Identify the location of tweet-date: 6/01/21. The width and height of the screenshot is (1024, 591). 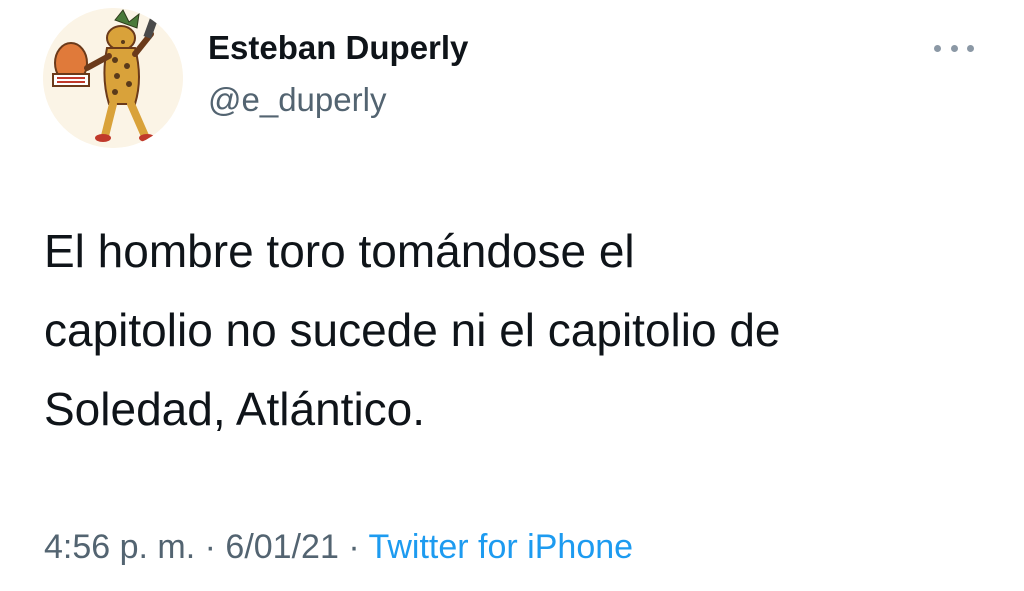
(281, 547).